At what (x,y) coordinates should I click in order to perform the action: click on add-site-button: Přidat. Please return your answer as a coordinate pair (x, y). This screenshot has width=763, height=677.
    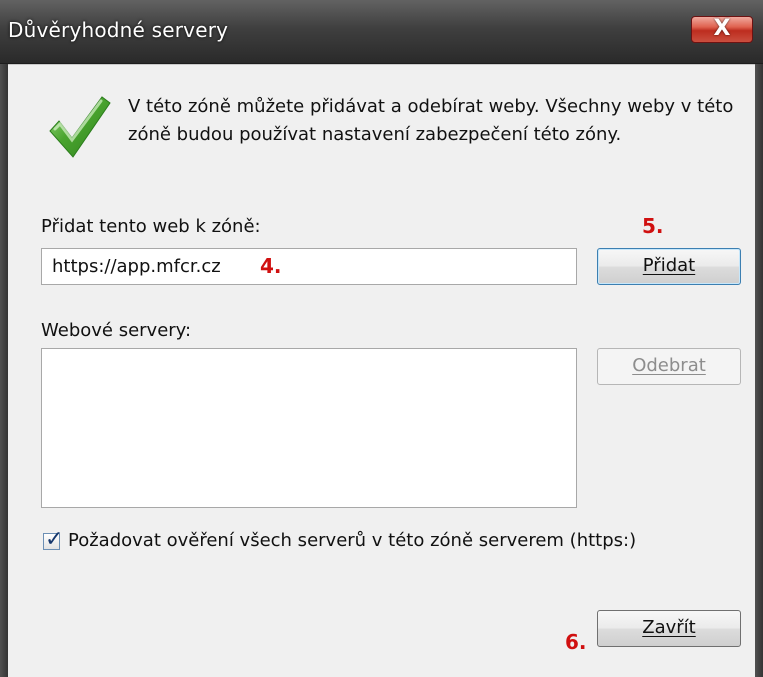
    Looking at the image, I should click on (669, 266).